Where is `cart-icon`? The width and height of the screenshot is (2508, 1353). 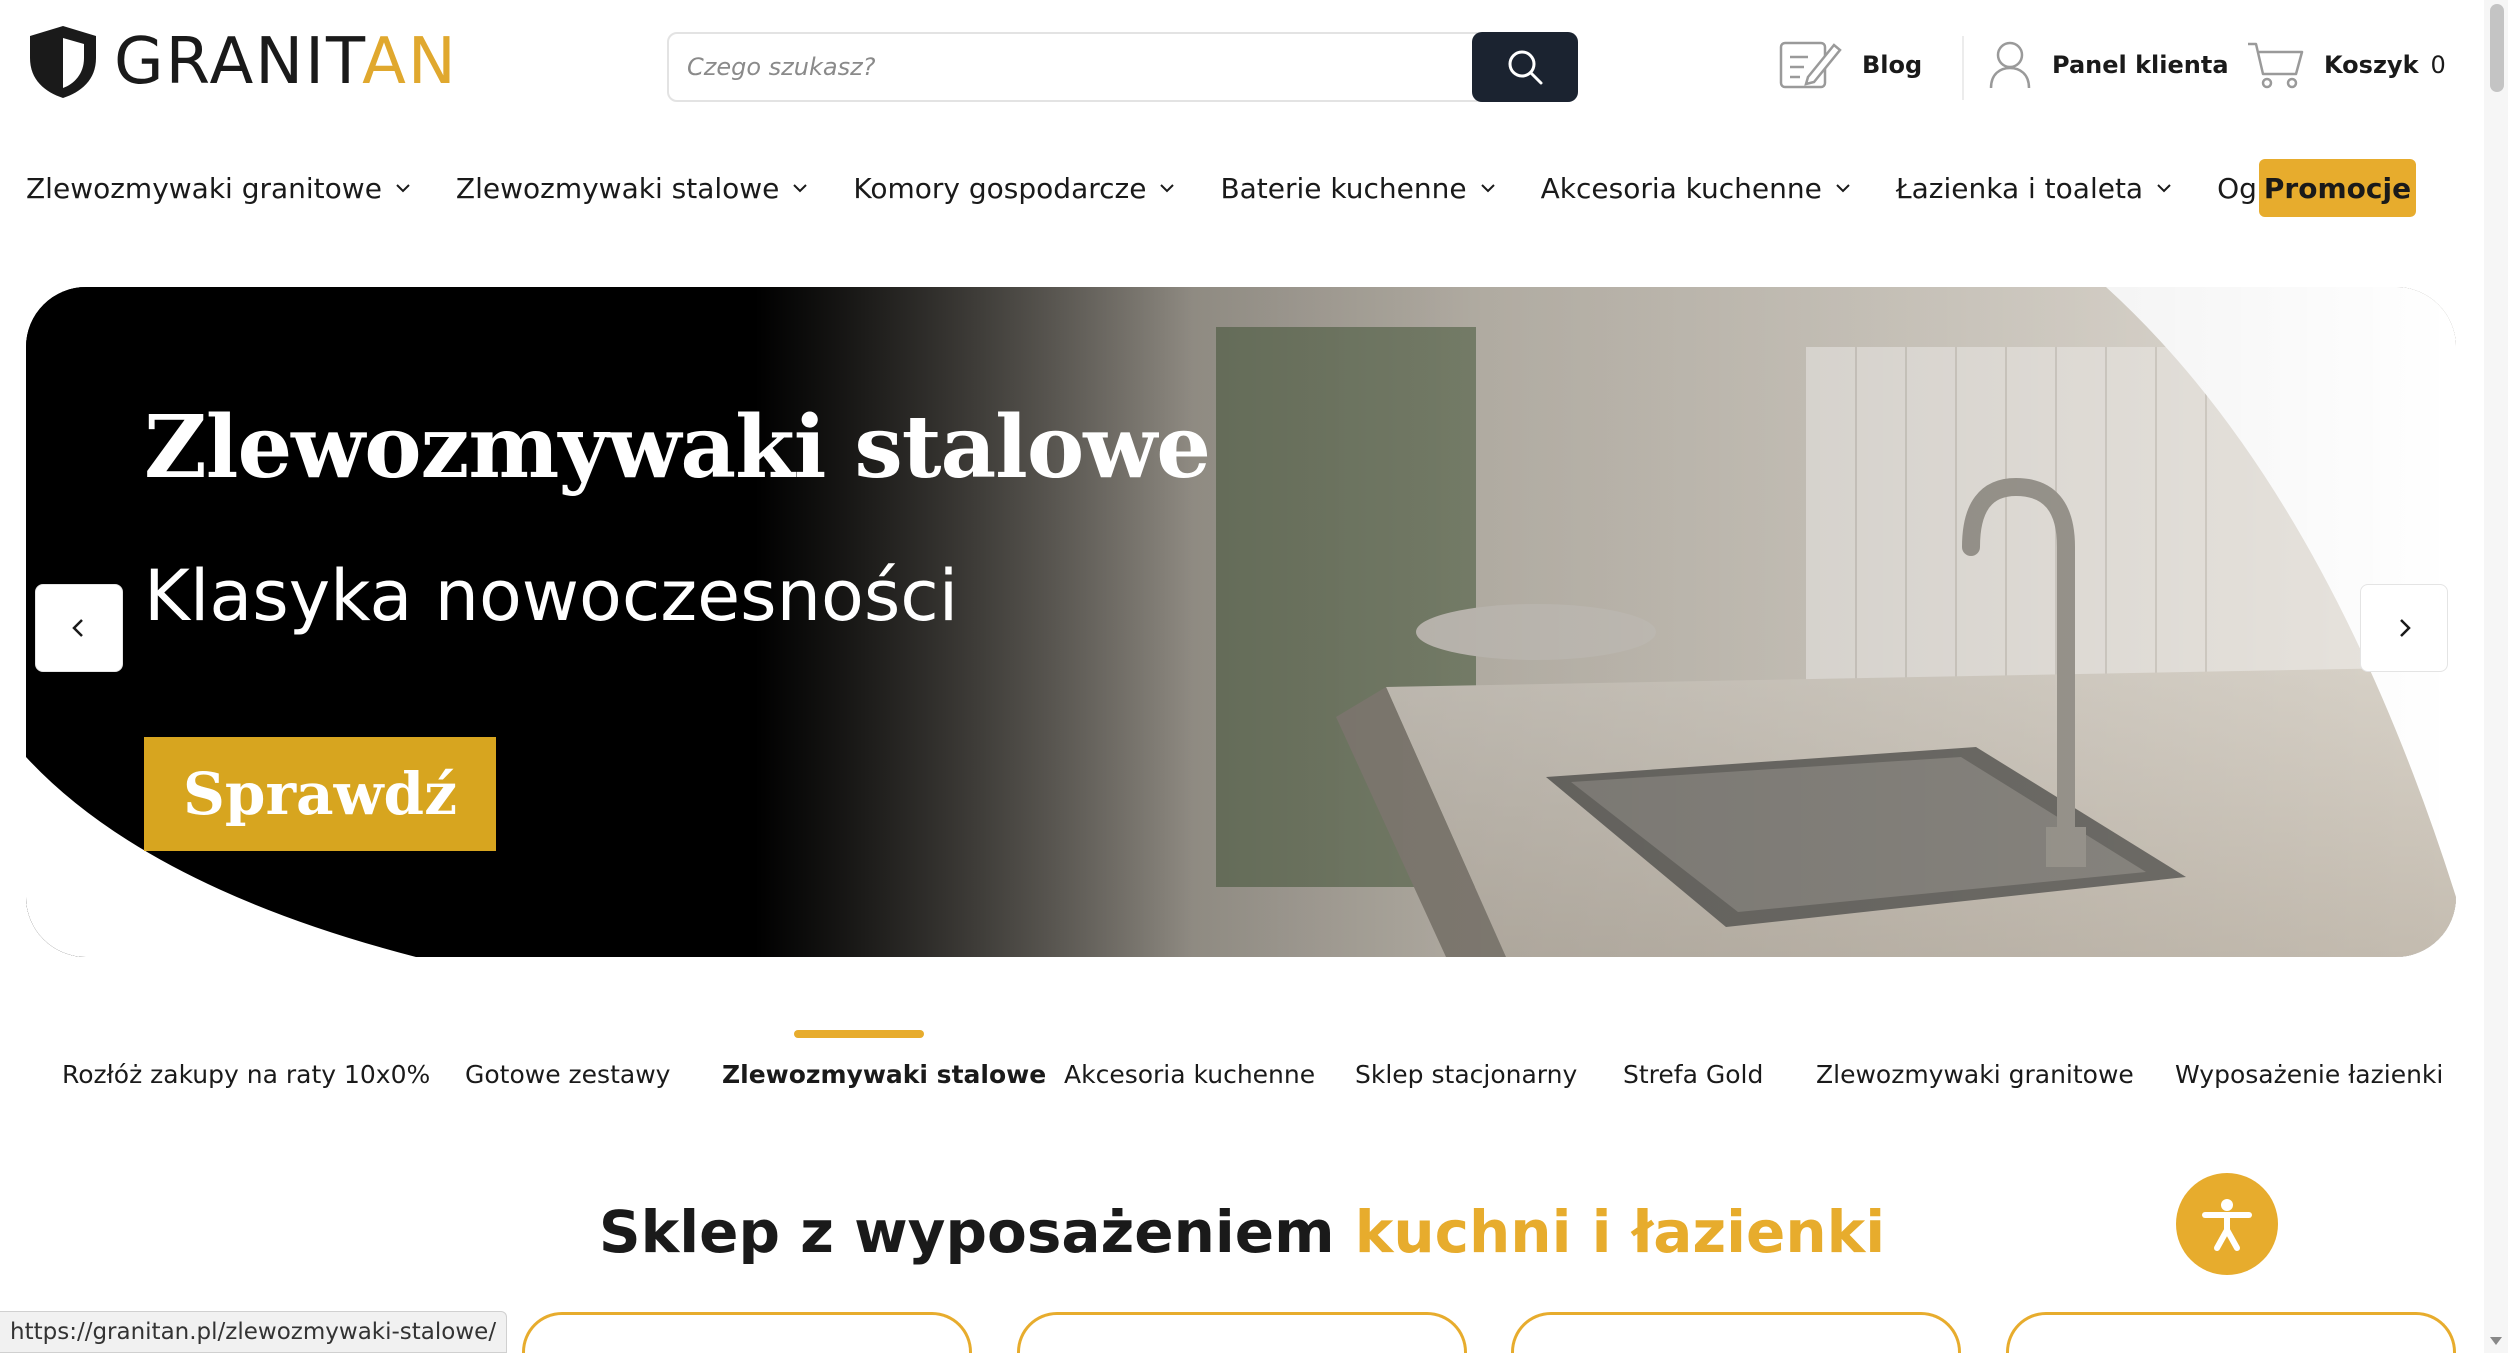
cart-icon is located at coordinates (2276, 65).